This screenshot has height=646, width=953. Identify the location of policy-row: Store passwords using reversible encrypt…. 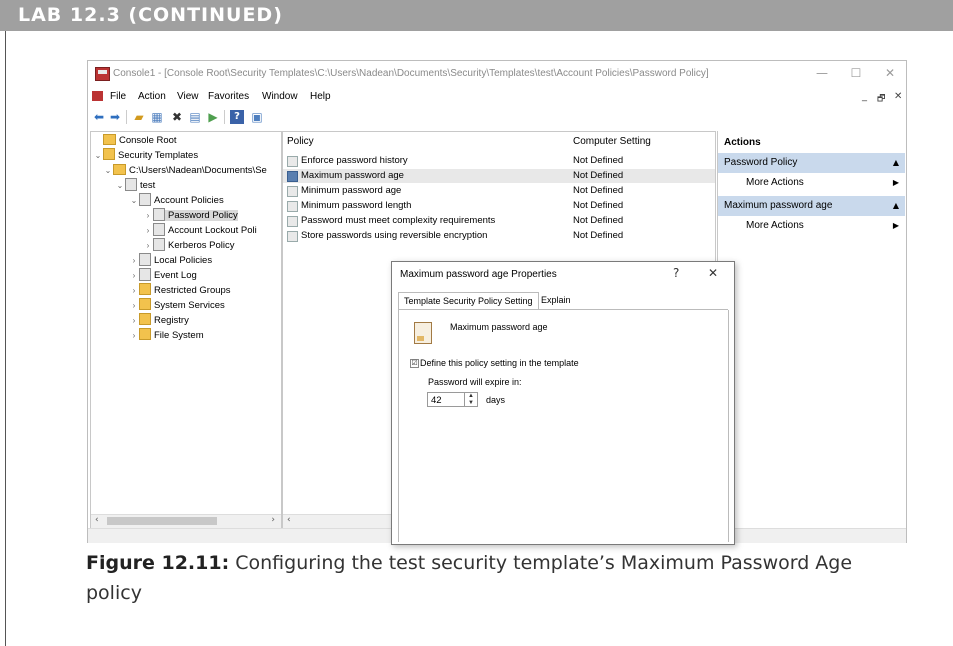
(499, 236).